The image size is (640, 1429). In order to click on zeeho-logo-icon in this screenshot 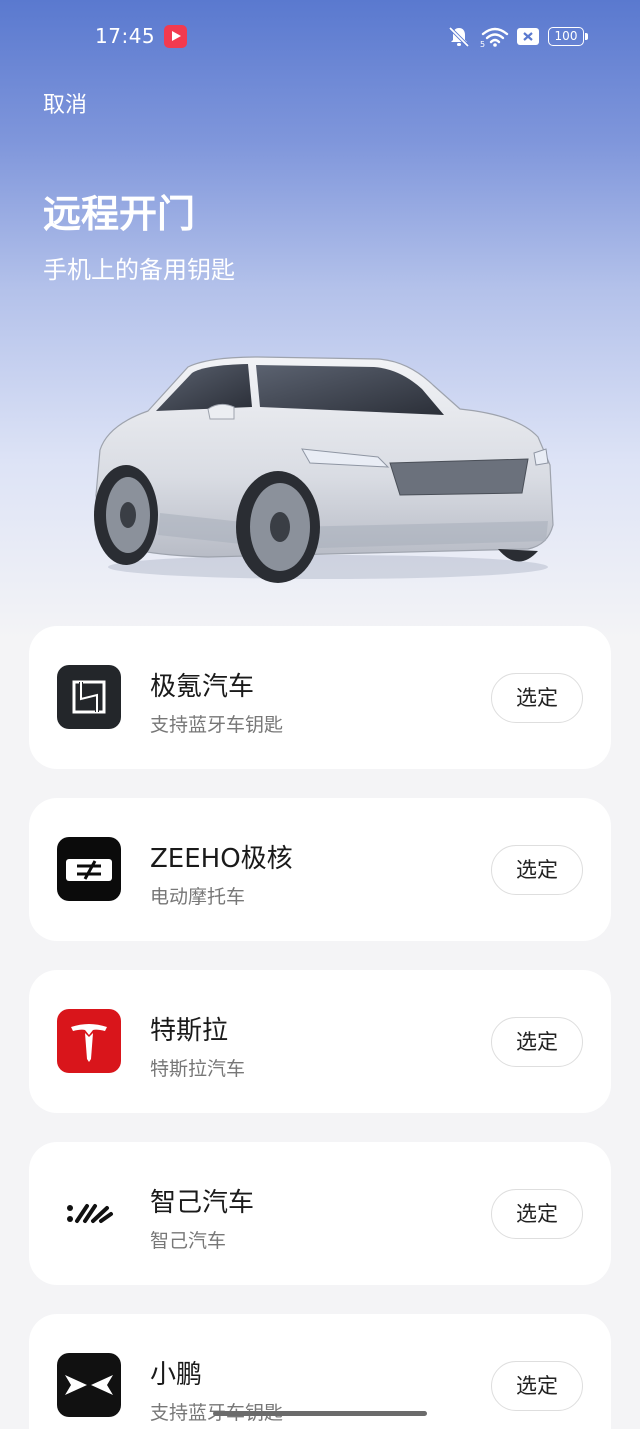, I will do `click(89, 869)`.